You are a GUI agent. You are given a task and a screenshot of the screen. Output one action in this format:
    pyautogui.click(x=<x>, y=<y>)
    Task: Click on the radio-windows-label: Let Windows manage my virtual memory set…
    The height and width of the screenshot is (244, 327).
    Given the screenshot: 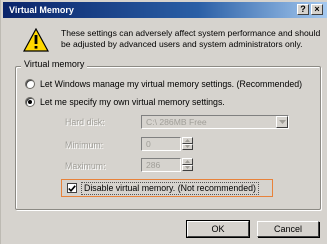 What is the action you would take?
    pyautogui.click(x=171, y=84)
    